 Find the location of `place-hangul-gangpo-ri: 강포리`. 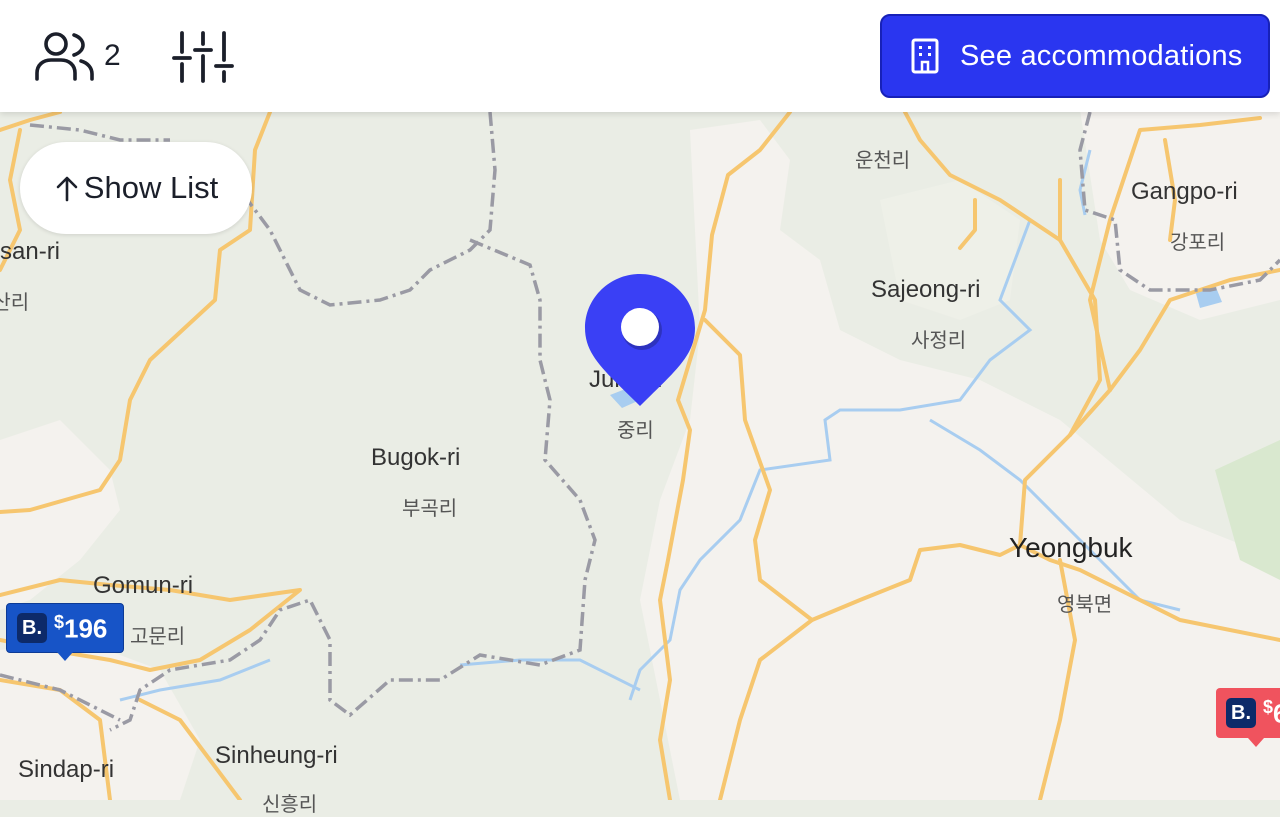

place-hangul-gangpo-ri: 강포리 is located at coordinates (1198, 242).